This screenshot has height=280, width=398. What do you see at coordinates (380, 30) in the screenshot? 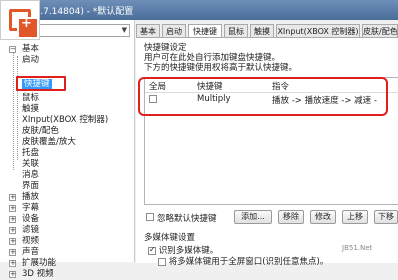
I see `tab-skin: 皮肤/配色` at bounding box center [380, 30].